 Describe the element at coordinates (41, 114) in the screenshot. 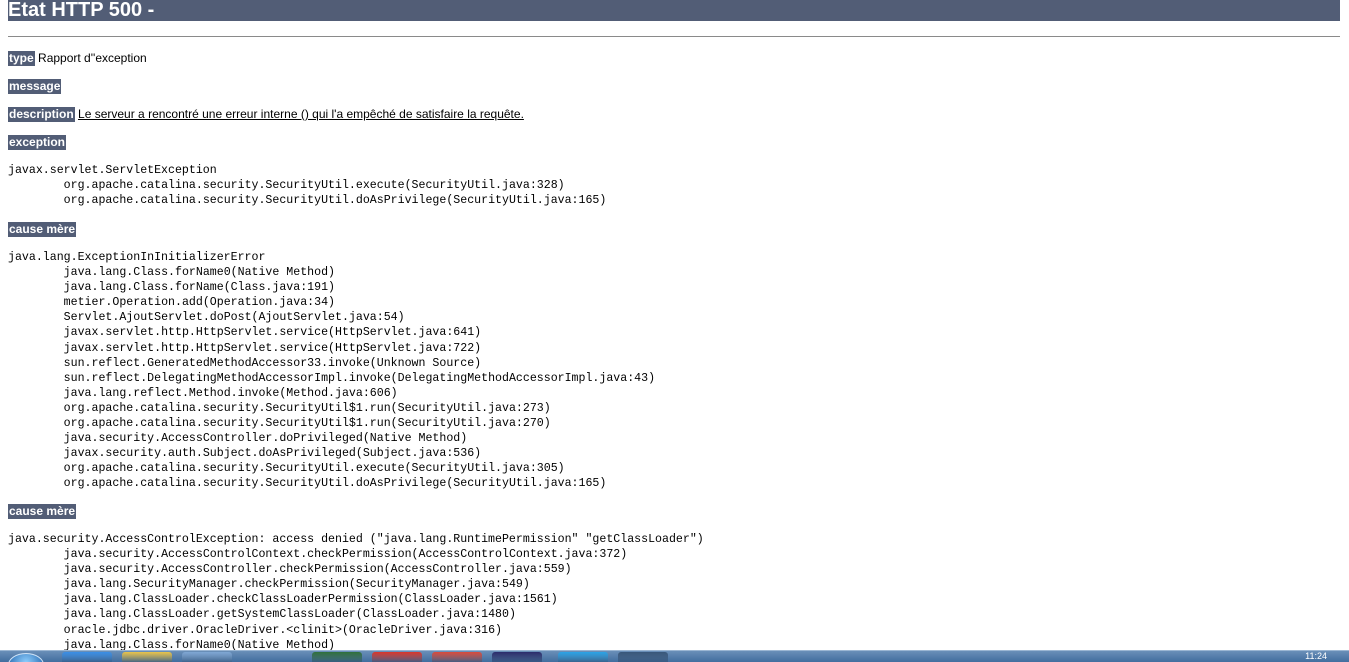

I see `description-label: description` at that location.